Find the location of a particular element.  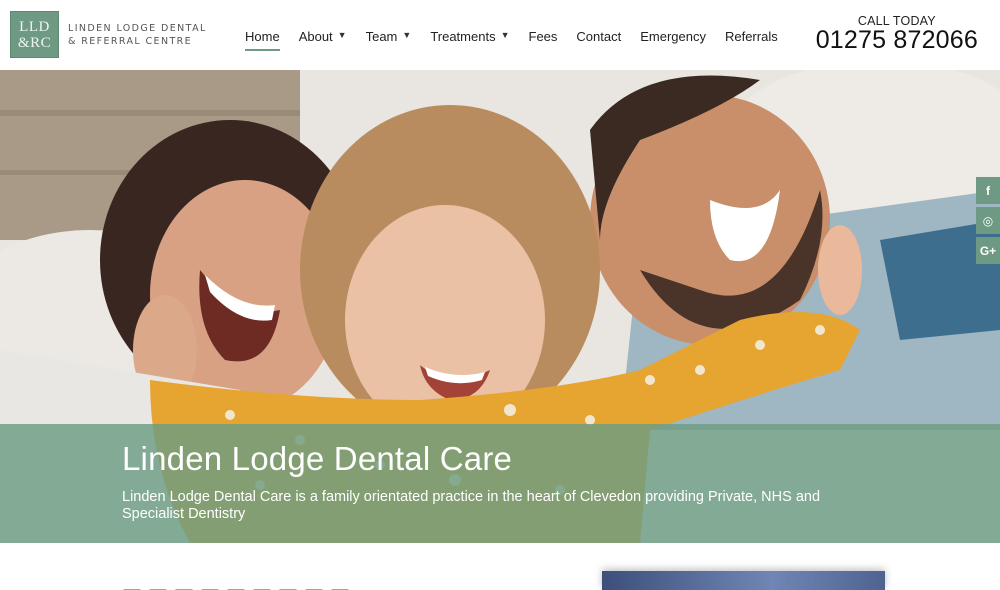

nav-item-about: About ▼ is located at coordinates (323, 36).